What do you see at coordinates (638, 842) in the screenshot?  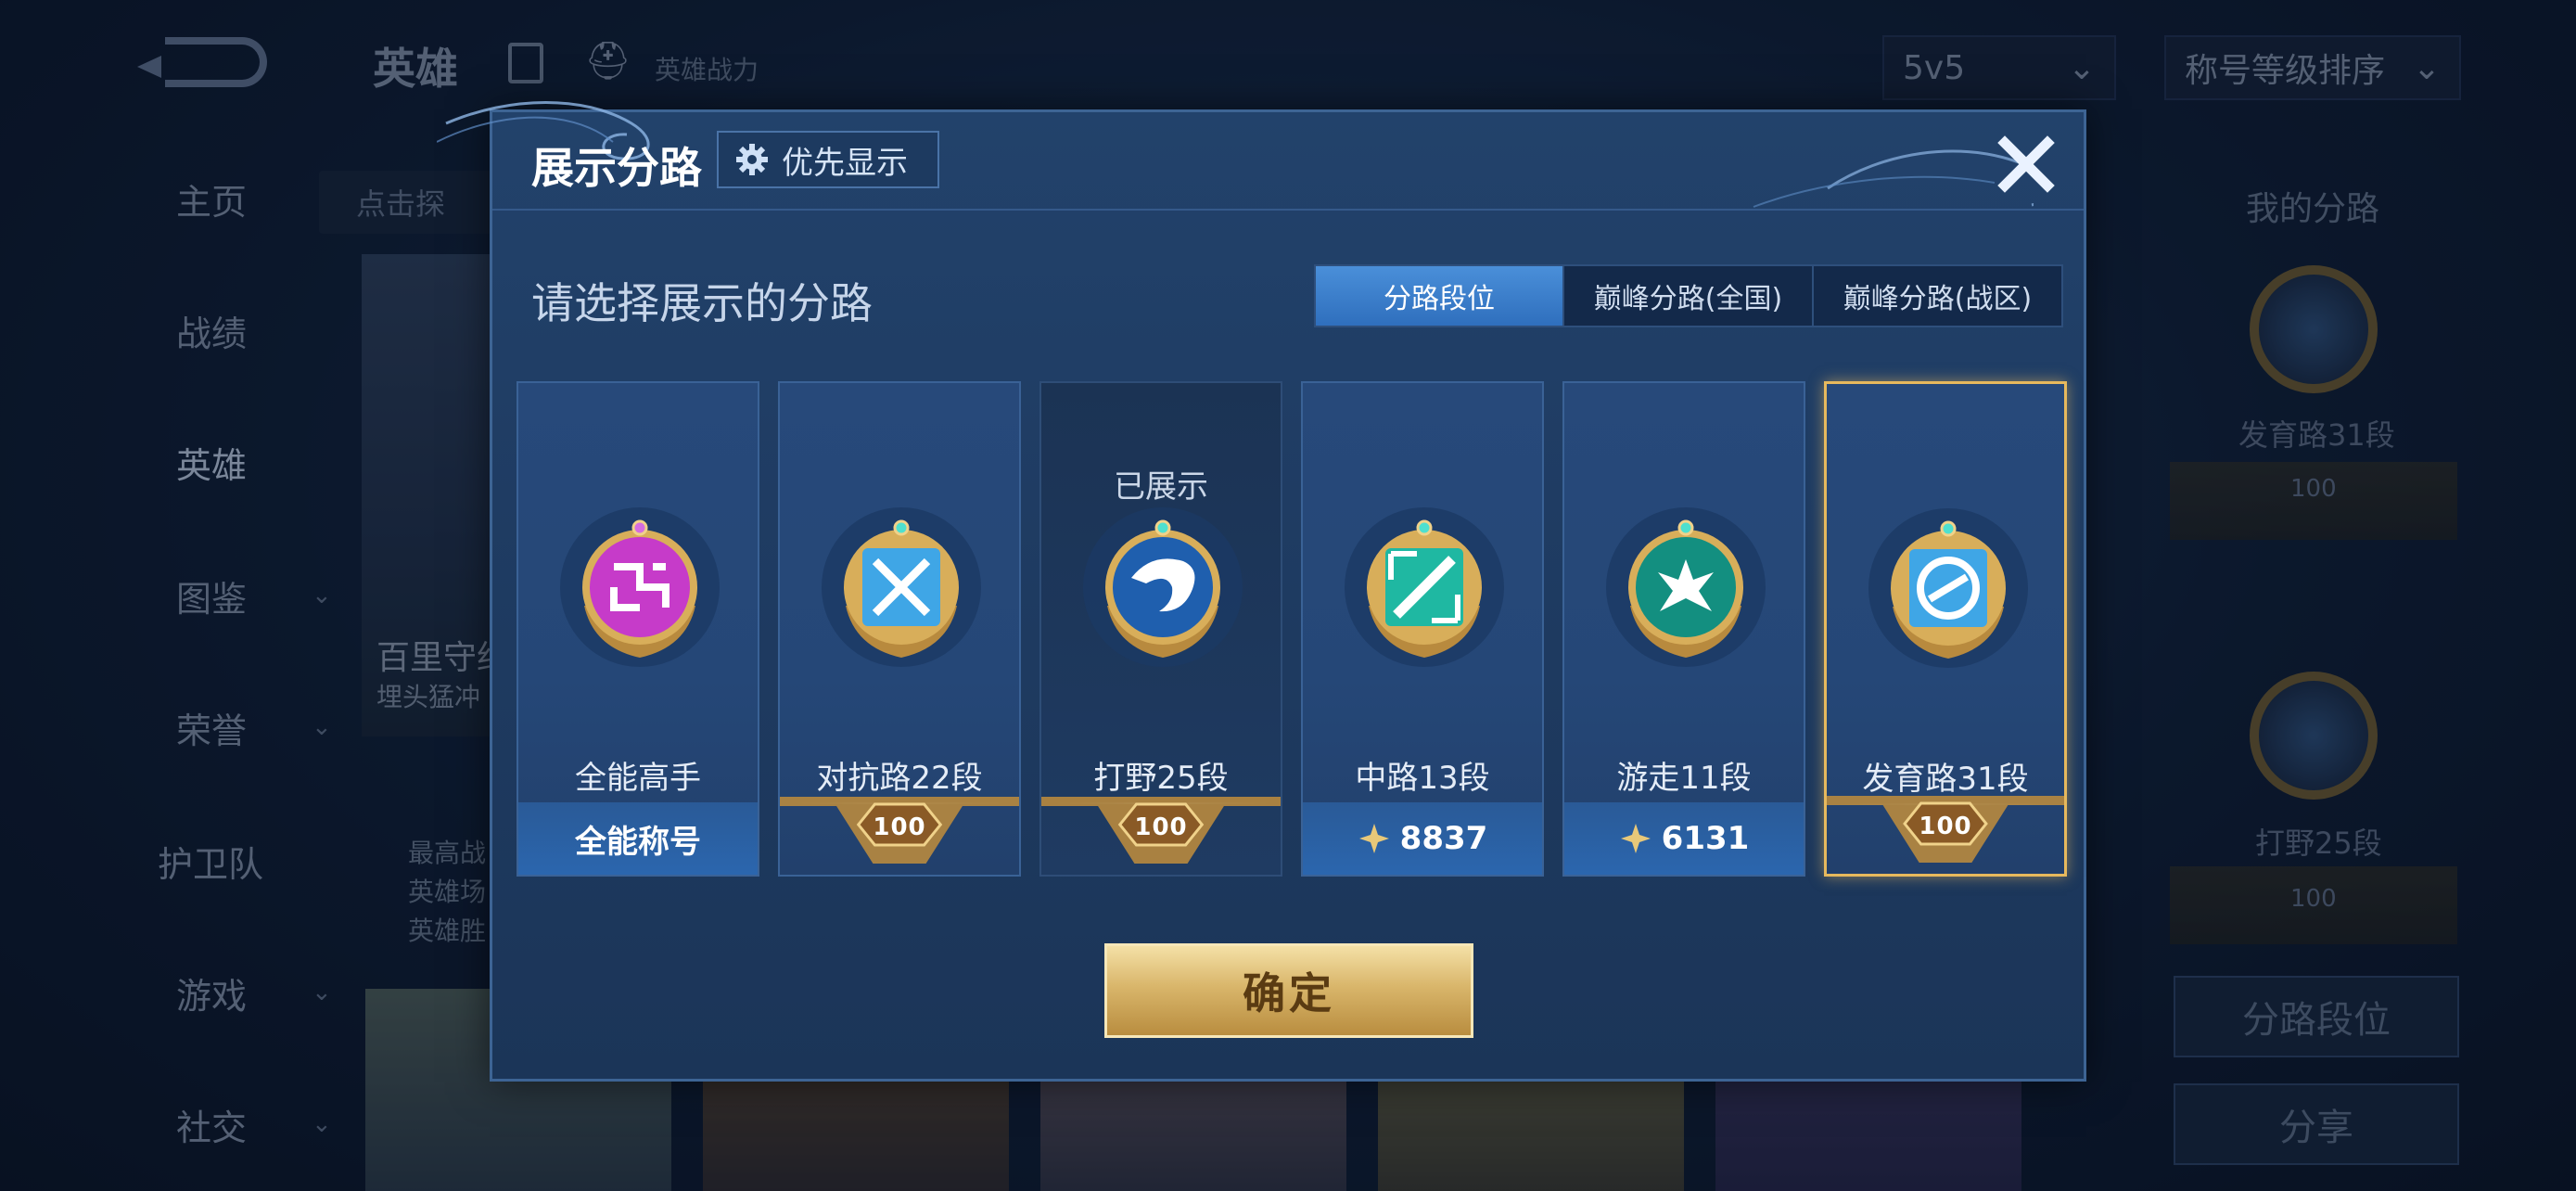 I see `all-round-title-label: 全能称号` at bounding box center [638, 842].